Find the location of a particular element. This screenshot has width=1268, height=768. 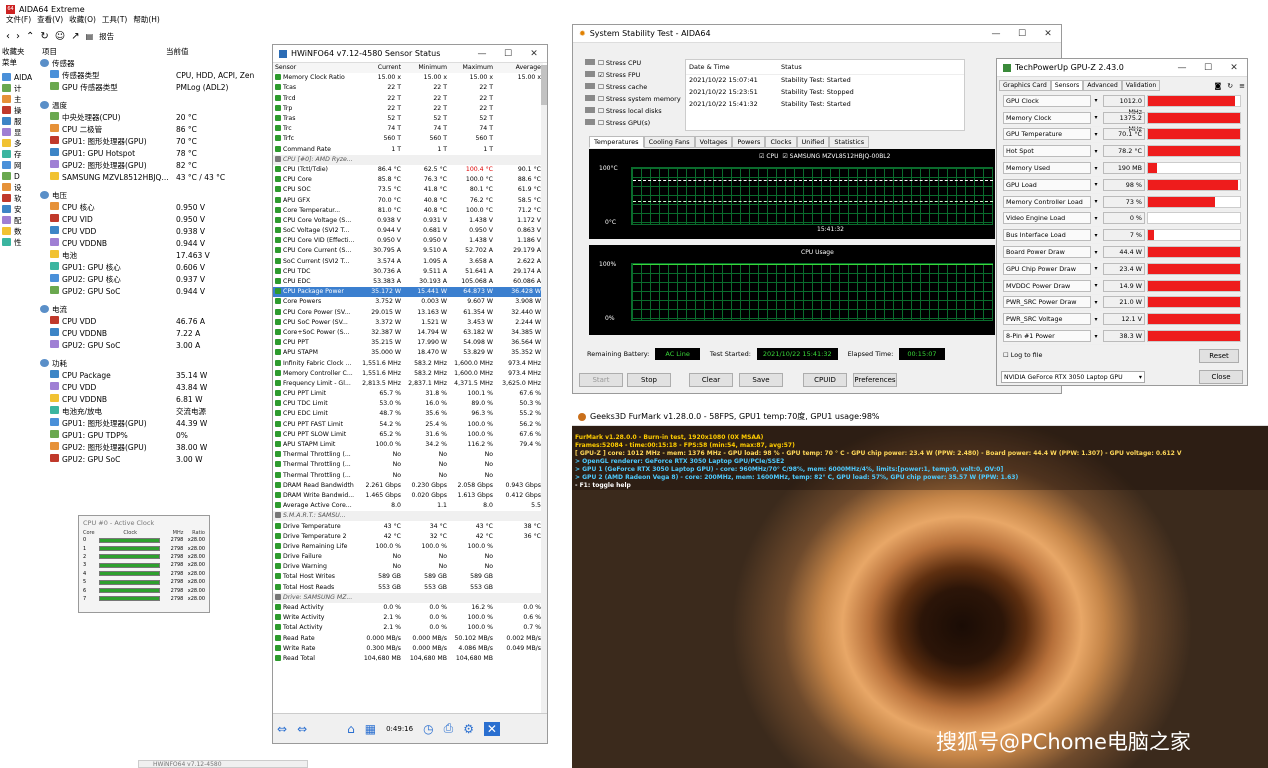

left-tree-item: 计 is located at coordinates (20, 88).